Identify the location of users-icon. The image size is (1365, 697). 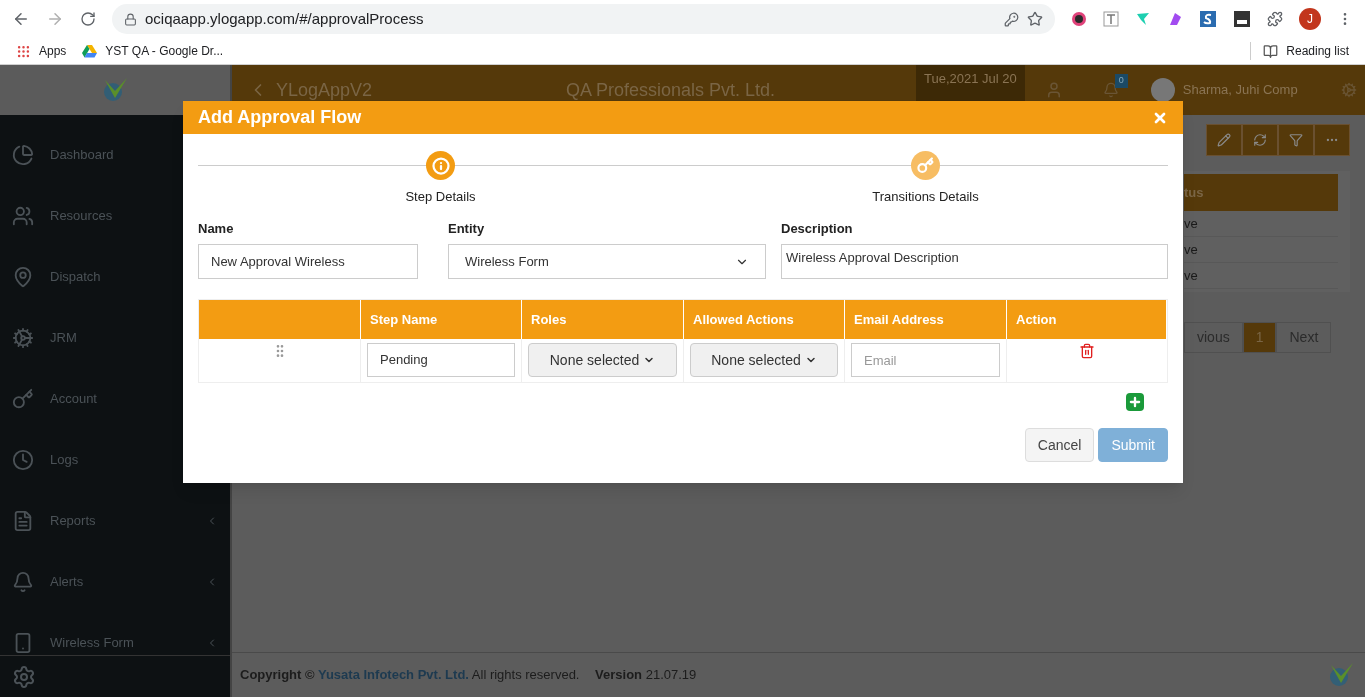
(23, 215).